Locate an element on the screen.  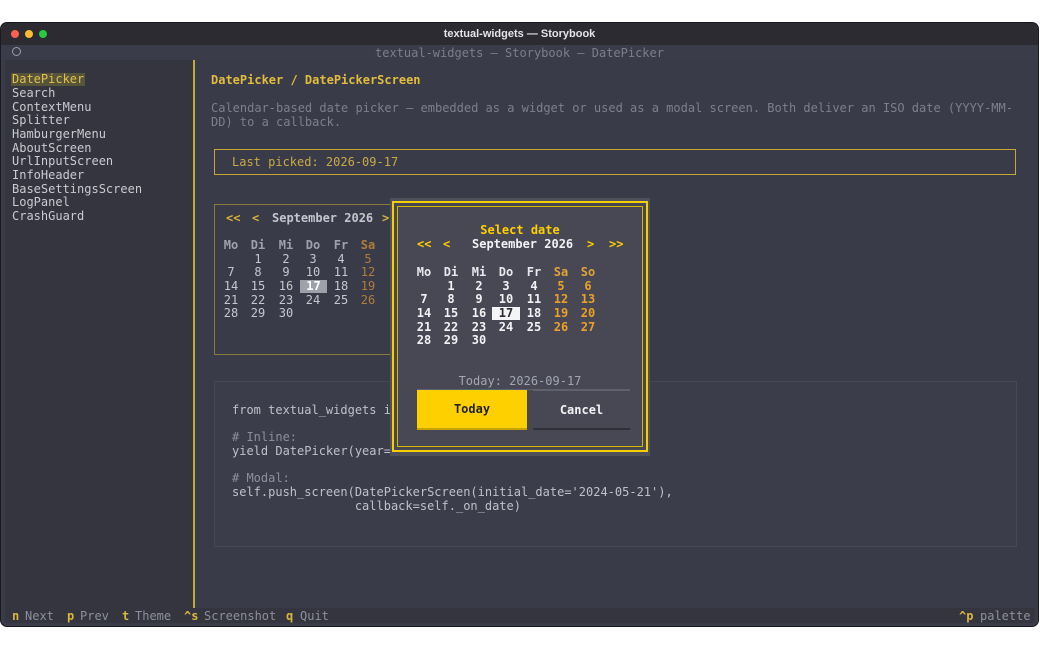
sidebar-item-urlinputscreen: UrlInputScreen is located at coordinates (62, 161).